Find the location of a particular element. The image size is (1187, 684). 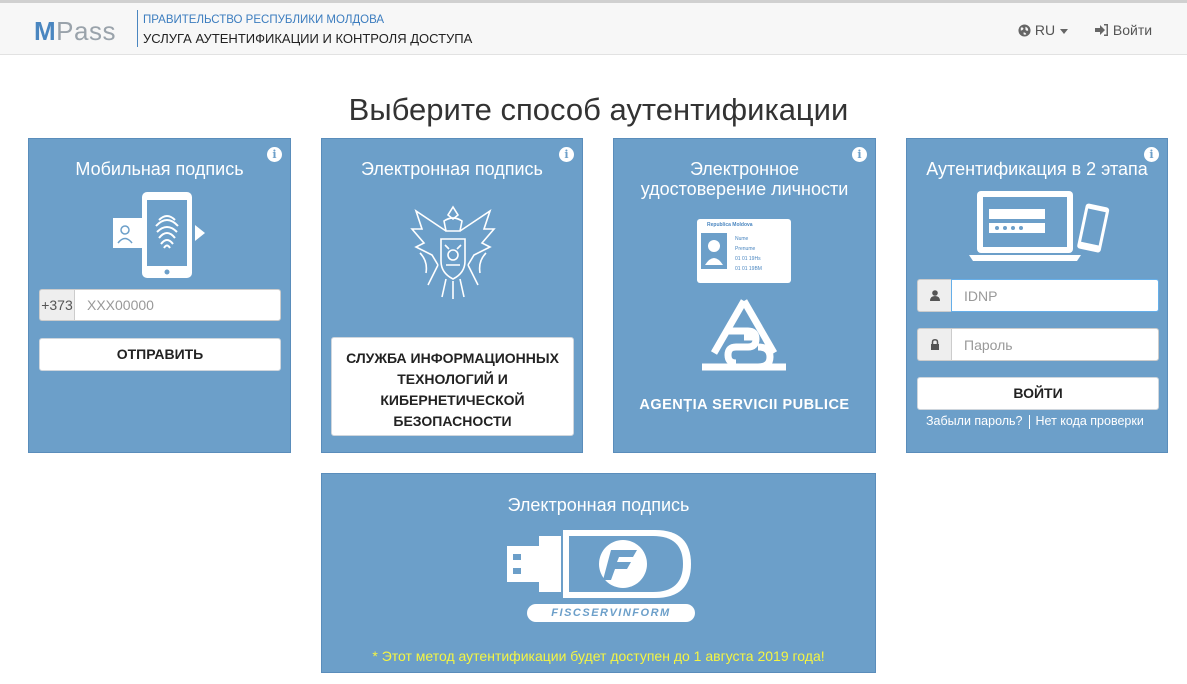

usb-token-icon: FISCSERVINFORM is located at coordinates (600, 578).